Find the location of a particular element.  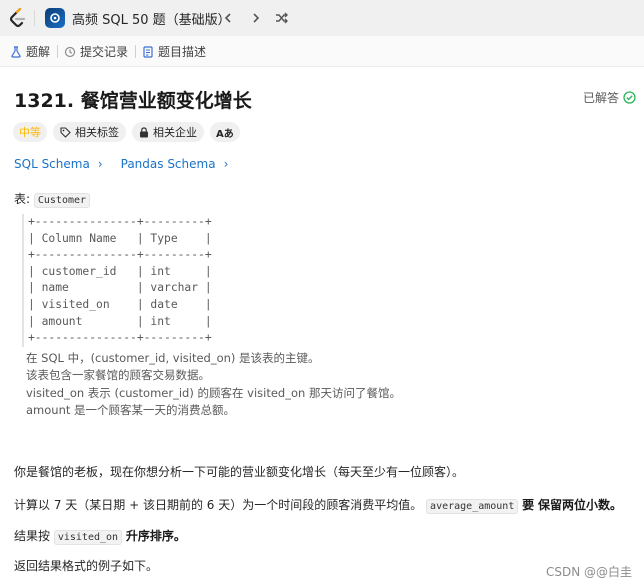

table-intro: 表: Customer is located at coordinates (52, 199).